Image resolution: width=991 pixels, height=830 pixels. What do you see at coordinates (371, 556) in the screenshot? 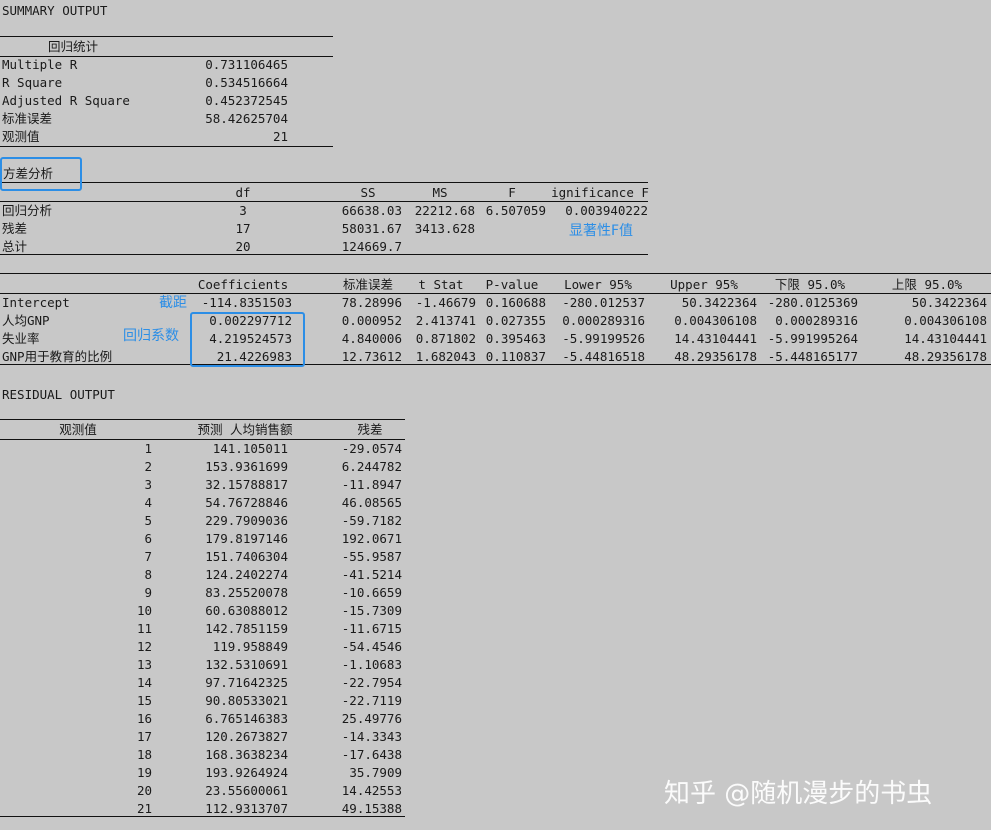
I see `residual-value: -55.9587` at bounding box center [371, 556].